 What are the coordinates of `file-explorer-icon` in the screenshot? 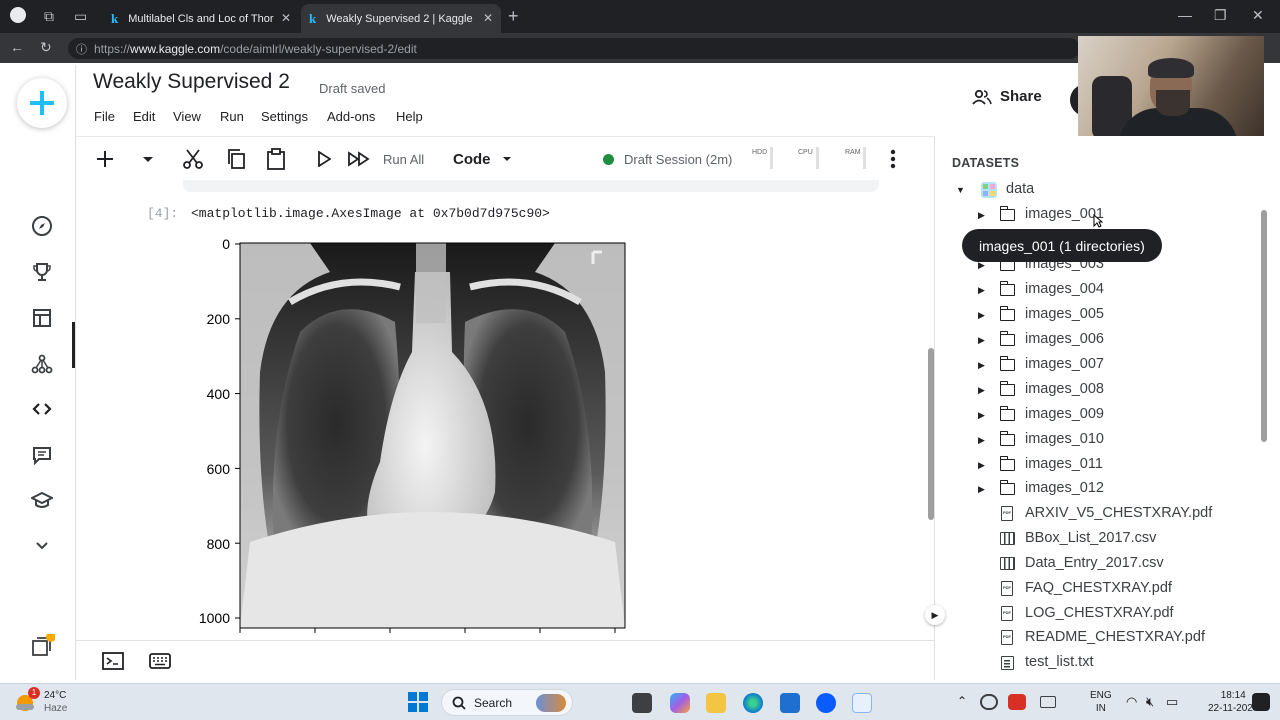 It's located at (716, 703).